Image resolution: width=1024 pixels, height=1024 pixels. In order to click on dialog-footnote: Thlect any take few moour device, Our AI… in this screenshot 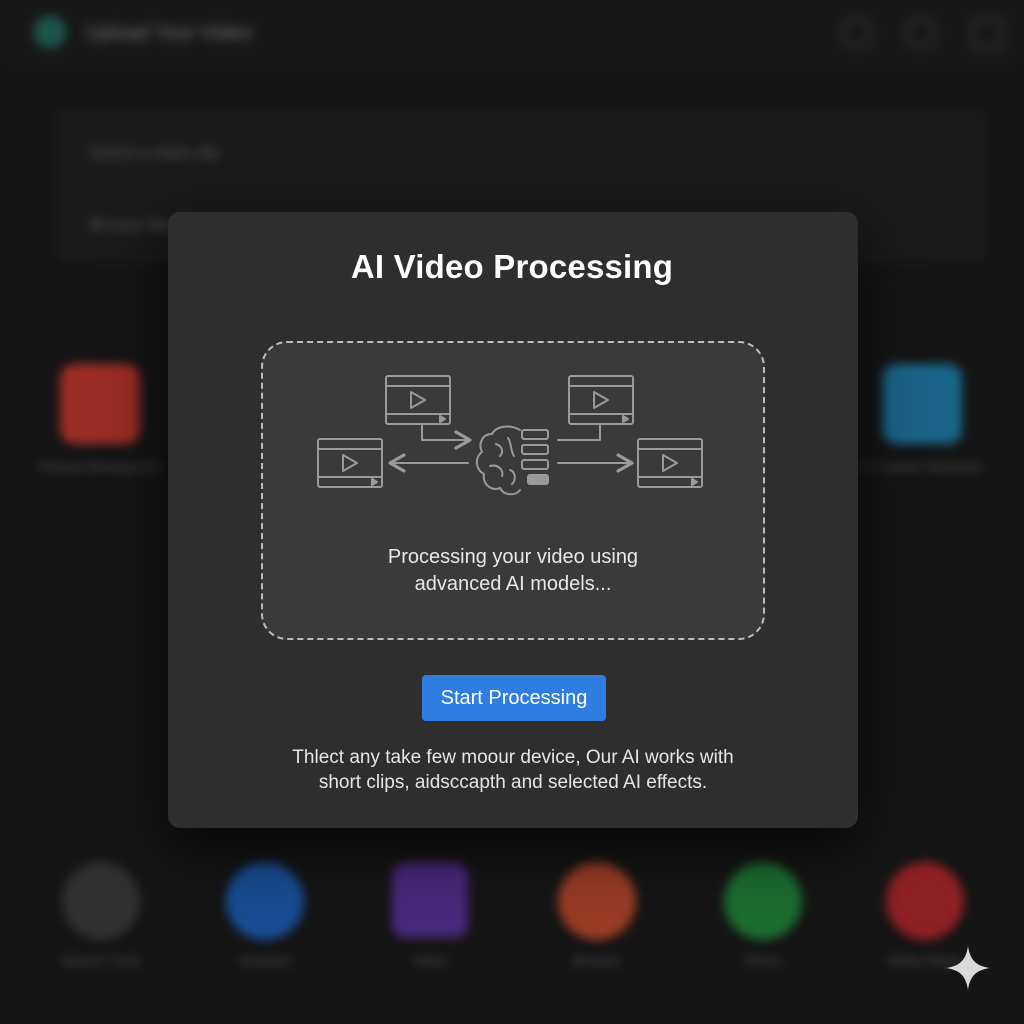, I will do `click(513, 770)`.